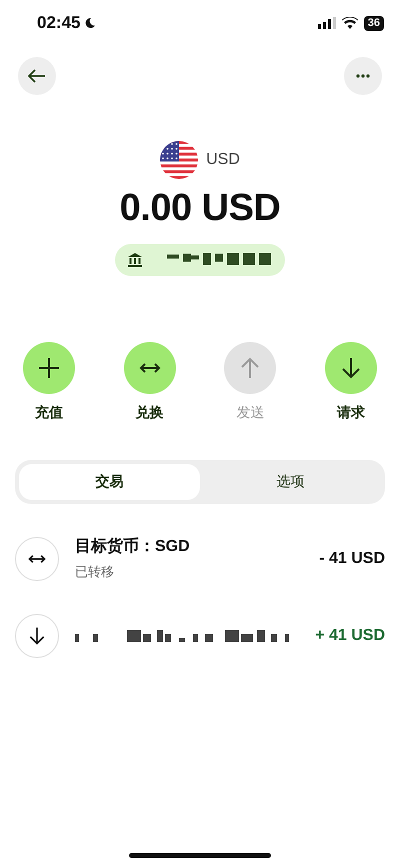 Image resolution: width=400 pixels, height=866 pixels. What do you see at coordinates (350, 23) in the screenshot?
I see `wifi-icon` at bounding box center [350, 23].